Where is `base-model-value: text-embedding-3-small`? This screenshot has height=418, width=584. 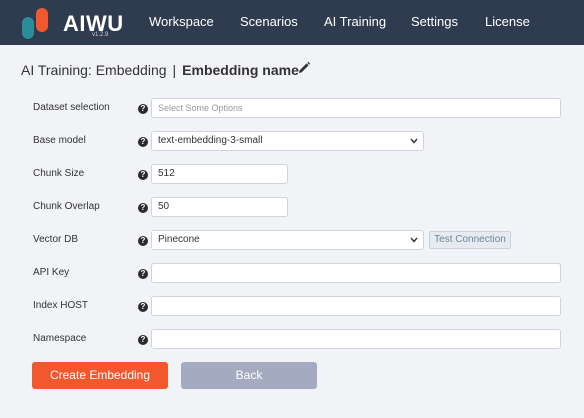 base-model-value: text-embedding-3-small is located at coordinates (210, 140).